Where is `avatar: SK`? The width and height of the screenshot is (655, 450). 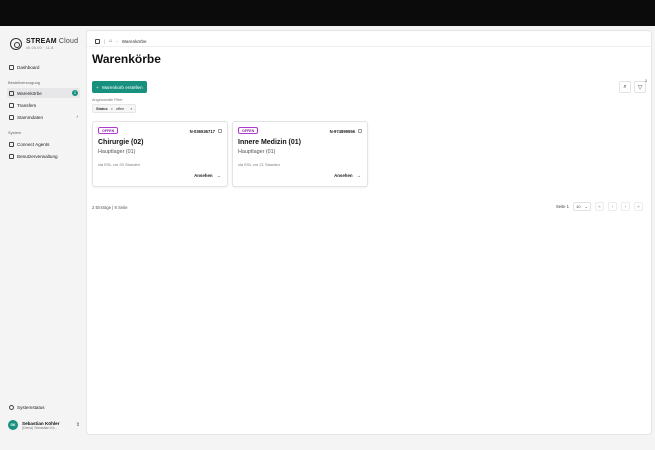
avatar: SK is located at coordinates (13, 425).